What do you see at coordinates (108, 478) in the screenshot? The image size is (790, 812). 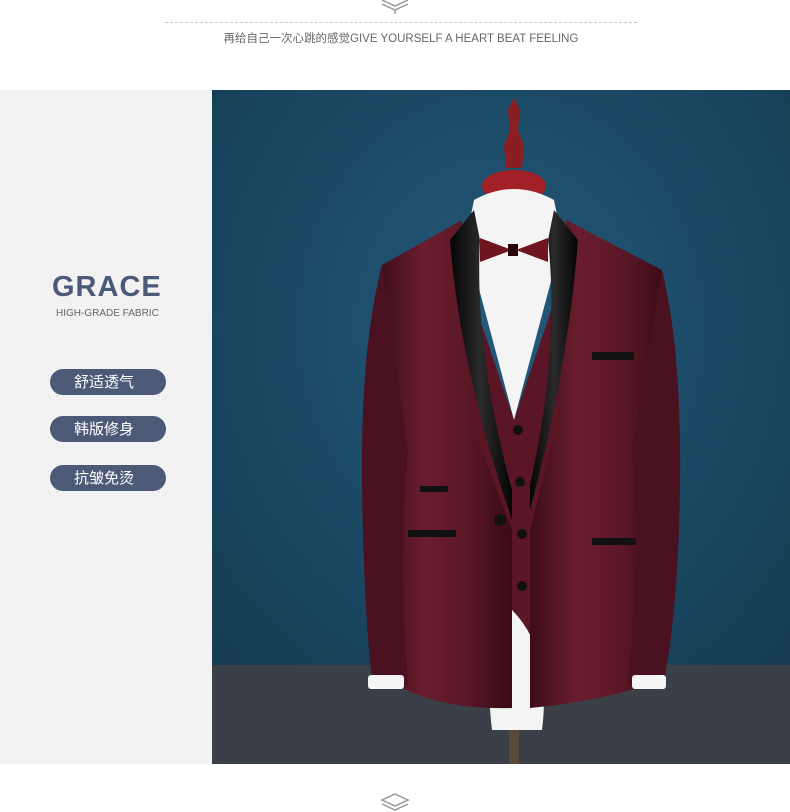 I see `feature-badge-wrinkle-free: 抗皱免烫` at bounding box center [108, 478].